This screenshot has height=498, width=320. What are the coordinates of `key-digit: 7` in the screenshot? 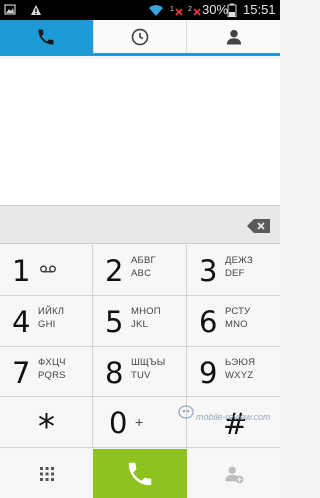 It's located at (21, 372).